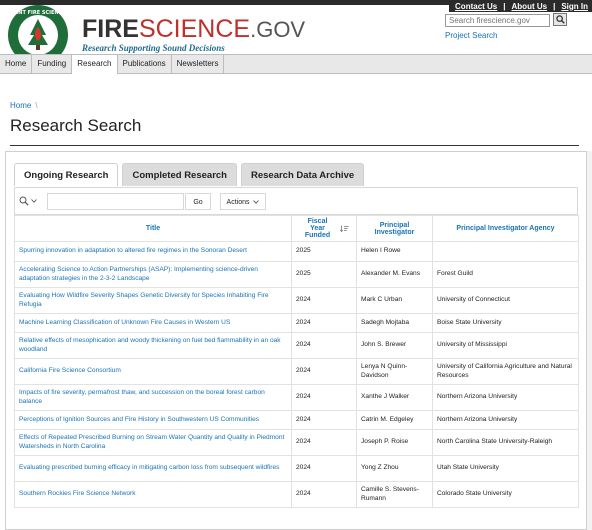 This screenshot has height=530, width=592. Describe the element at coordinates (66, 174) in the screenshot. I see `tab-ongoing-research: Ongoing Research` at that location.